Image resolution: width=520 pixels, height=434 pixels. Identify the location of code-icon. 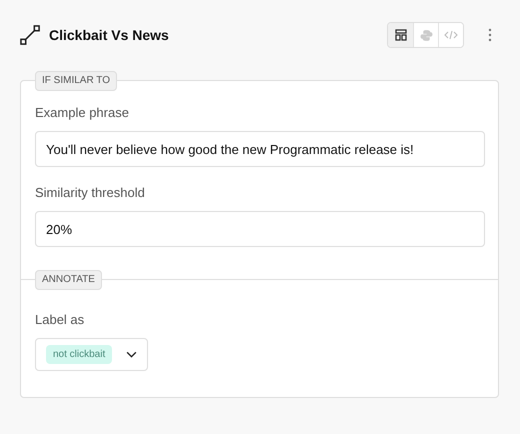
(451, 35).